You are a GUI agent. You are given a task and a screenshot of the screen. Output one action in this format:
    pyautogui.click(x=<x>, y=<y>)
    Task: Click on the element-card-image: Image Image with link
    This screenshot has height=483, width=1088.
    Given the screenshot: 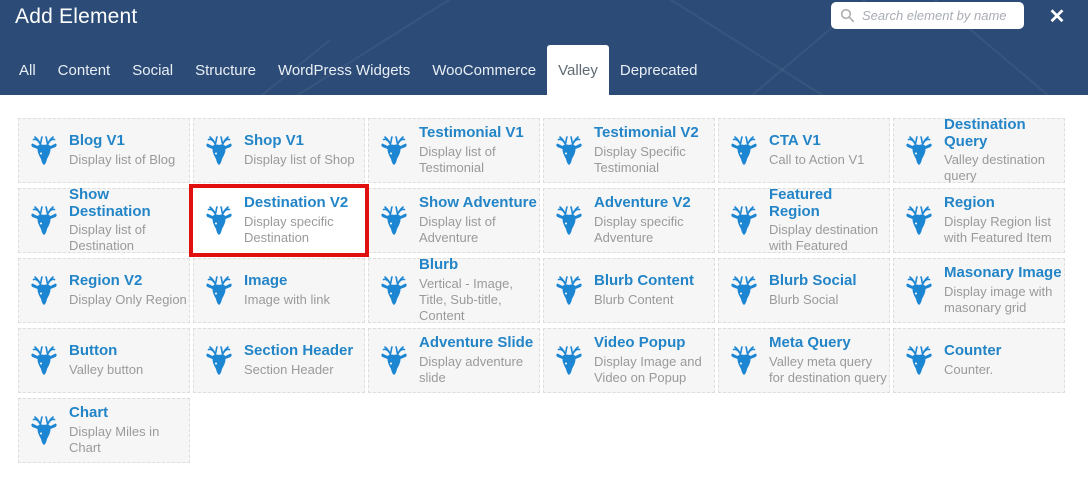 What is the action you would take?
    pyautogui.click(x=279, y=290)
    